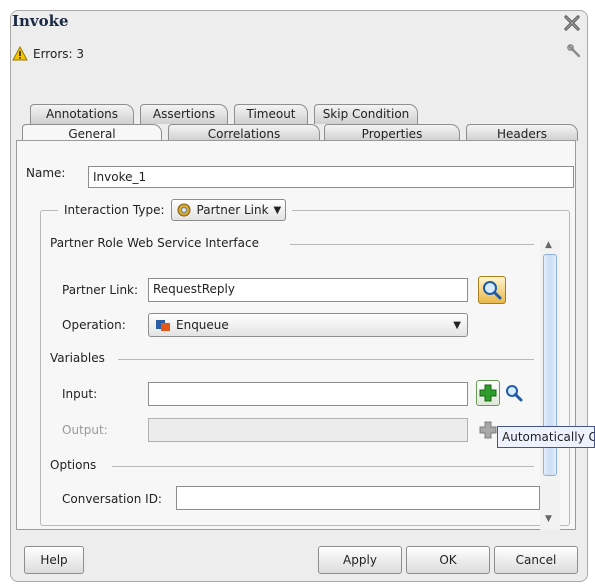 This screenshot has height=588, width=595. I want to click on tab-skip-condition: Skip Condition, so click(366, 114).